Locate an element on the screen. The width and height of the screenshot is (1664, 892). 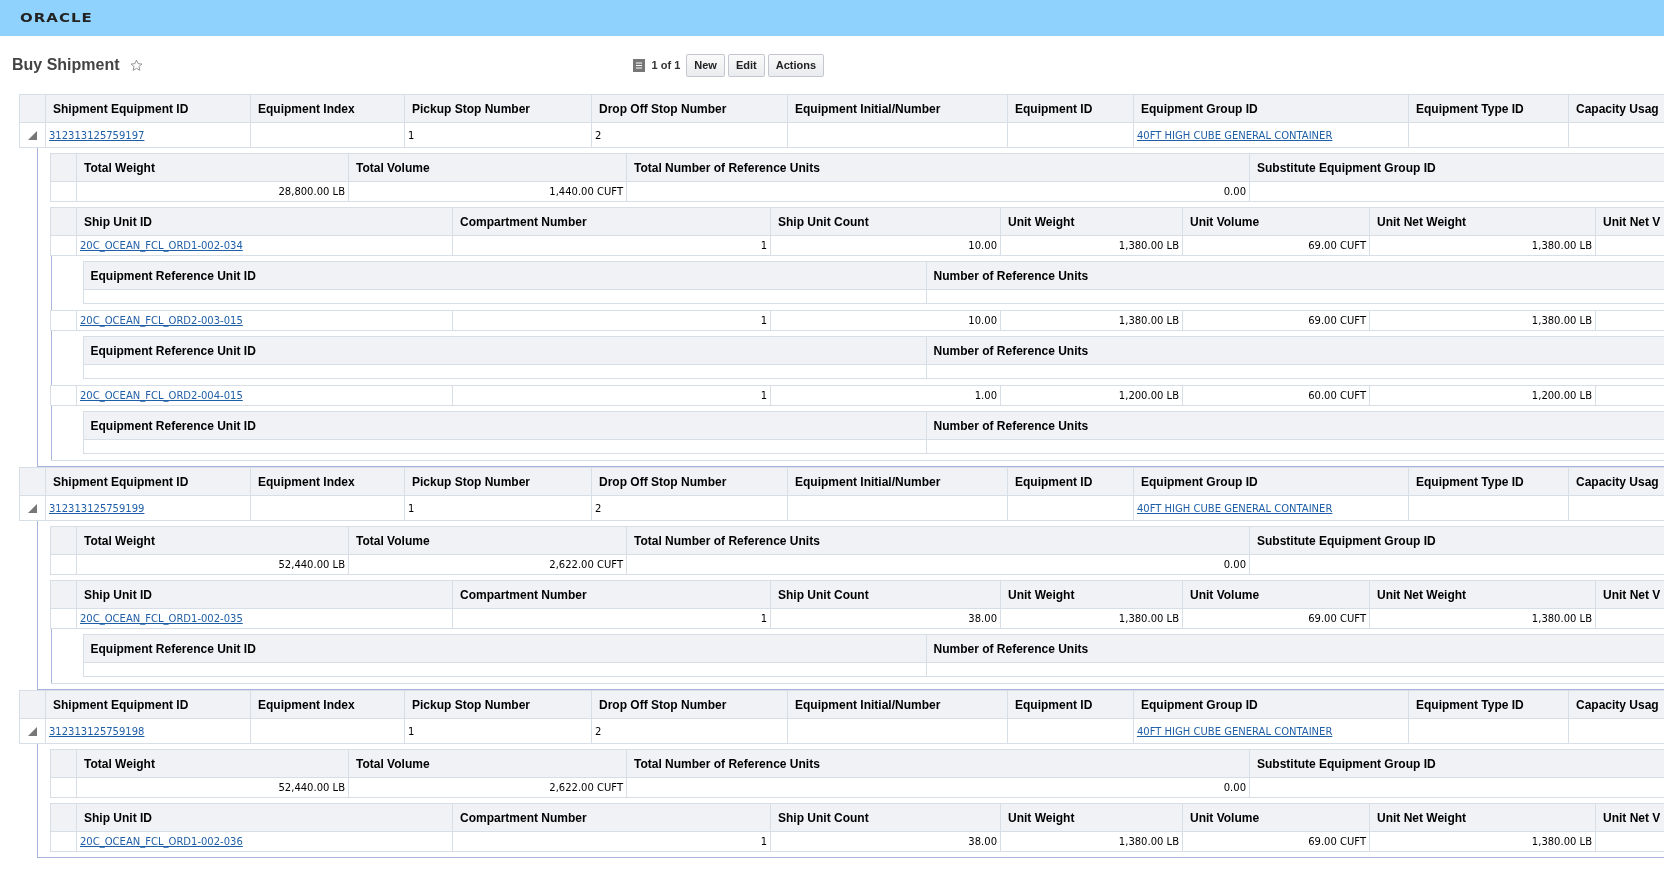
table-cell: 1,440.00 CUFT is located at coordinates (586, 191).